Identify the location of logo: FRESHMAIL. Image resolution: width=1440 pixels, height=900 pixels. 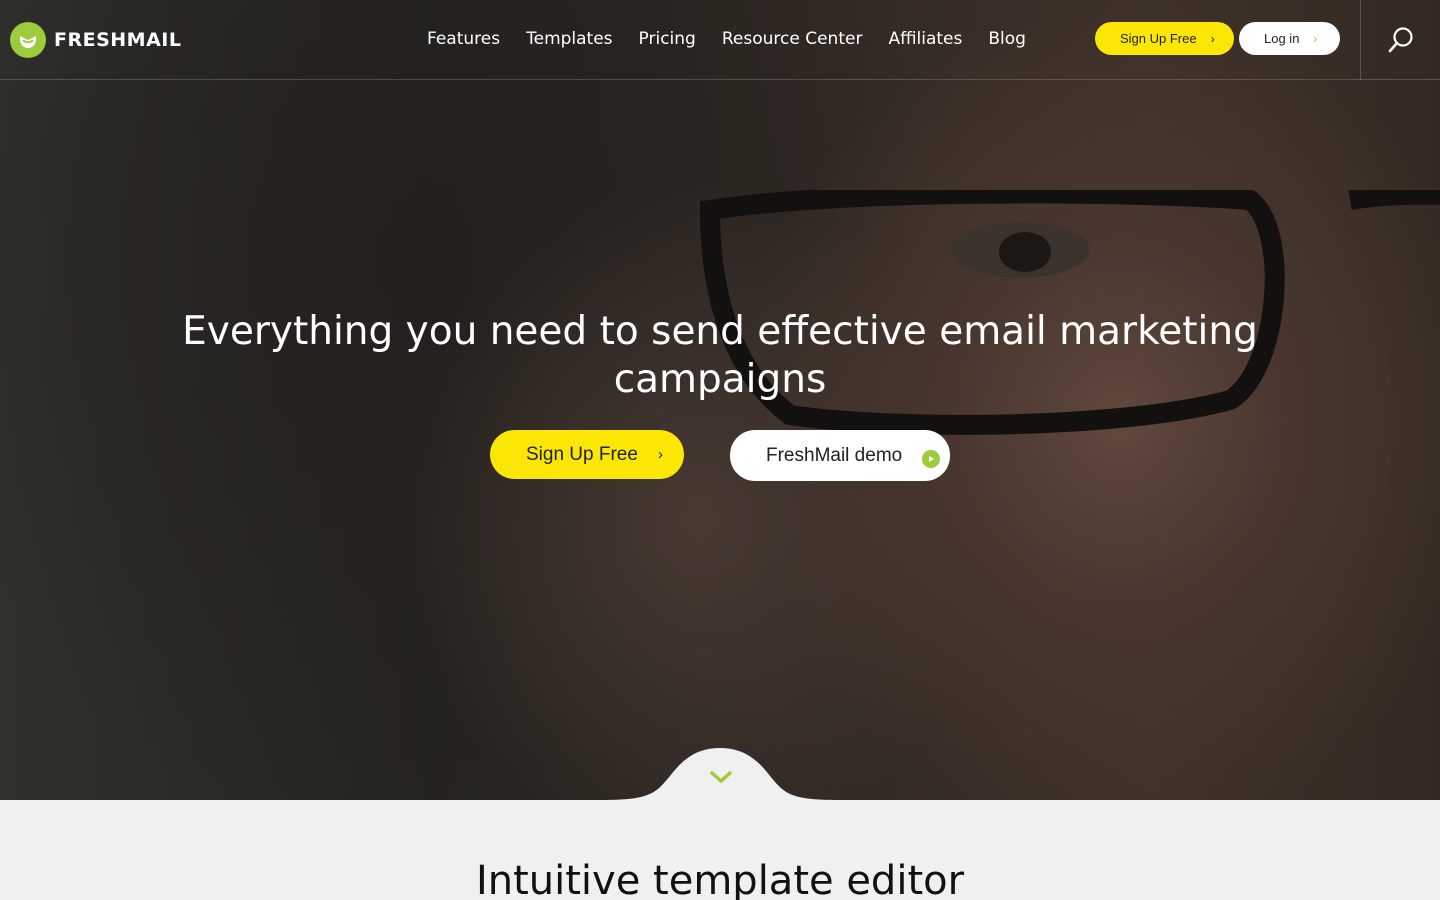
(95, 40).